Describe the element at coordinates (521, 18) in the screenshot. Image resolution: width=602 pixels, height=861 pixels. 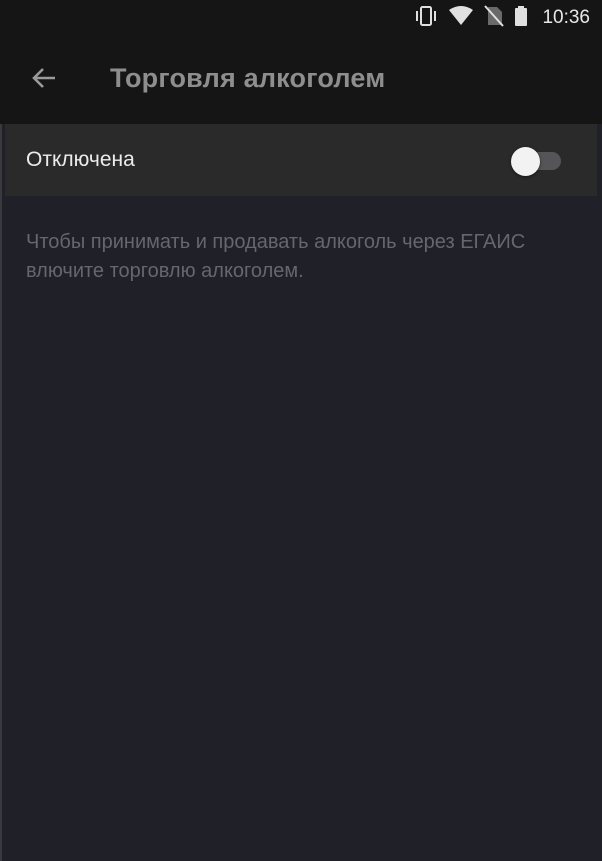
I see `battery-icon` at that location.